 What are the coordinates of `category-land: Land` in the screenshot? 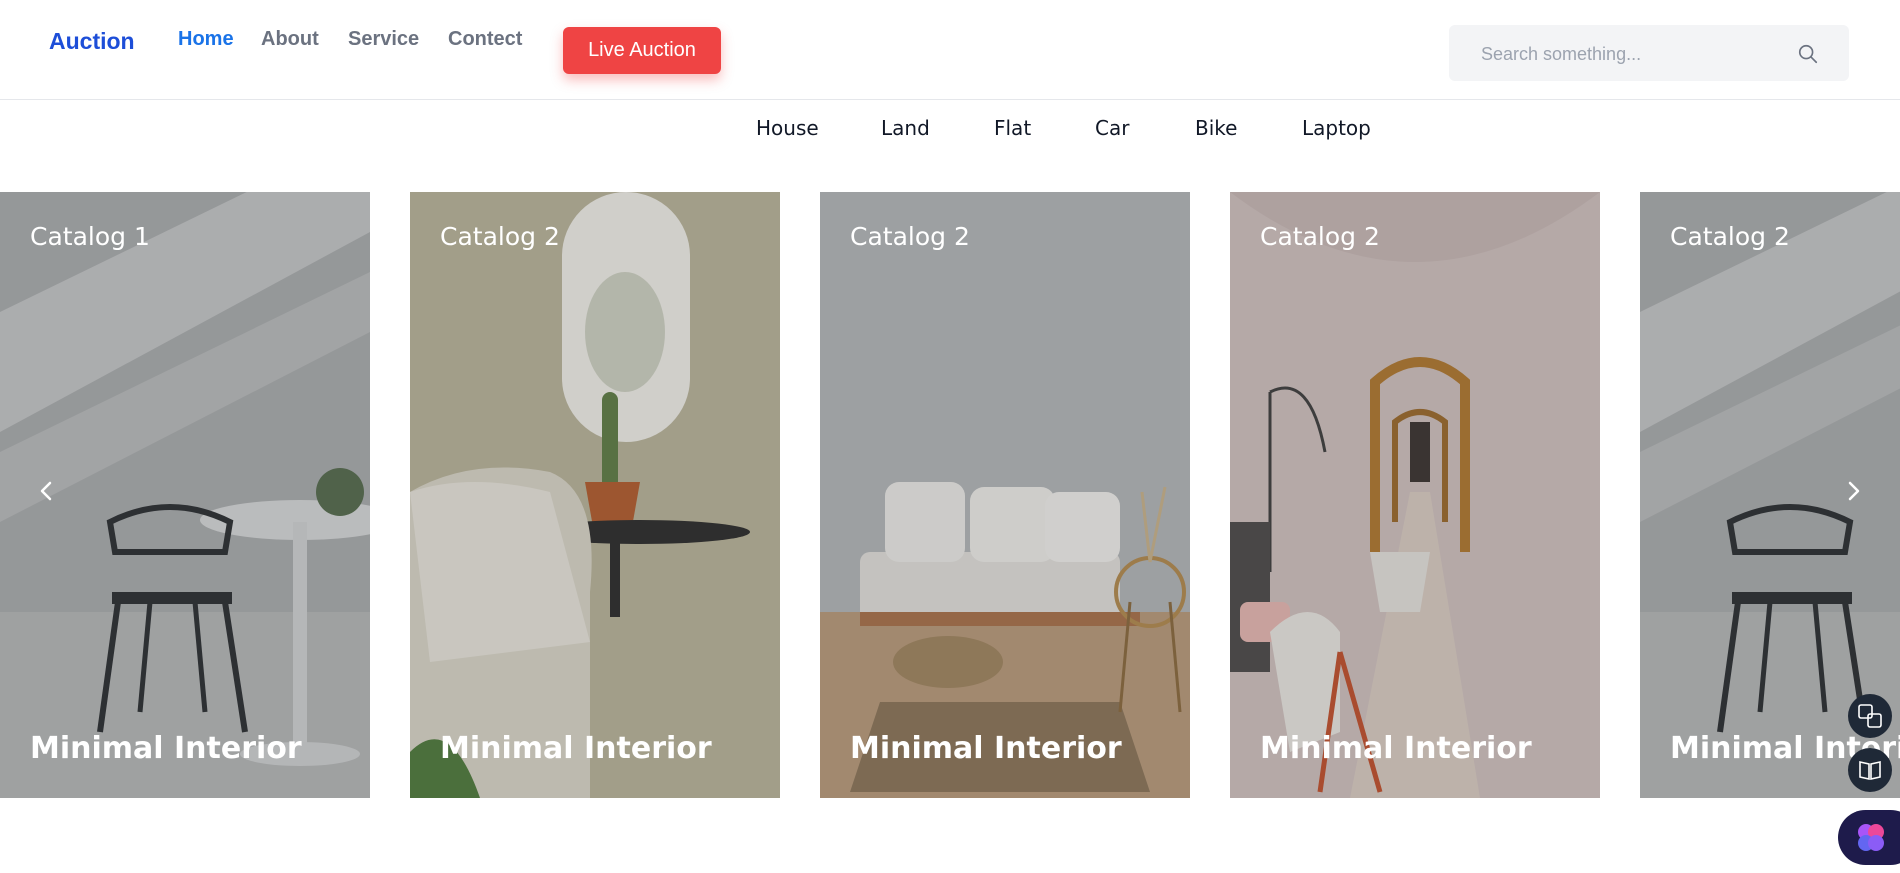 It's located at (905, 128).